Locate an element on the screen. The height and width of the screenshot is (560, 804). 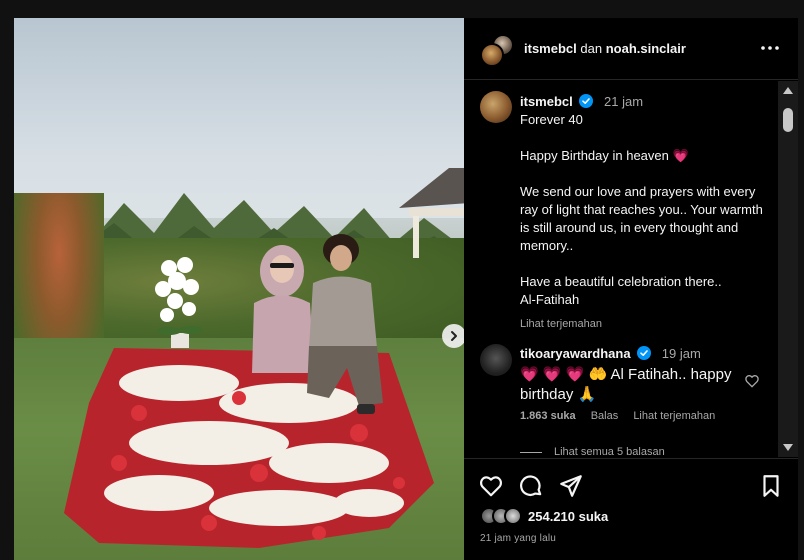
likes-summary: 254.210 suka is located at coordinates (544, 516).